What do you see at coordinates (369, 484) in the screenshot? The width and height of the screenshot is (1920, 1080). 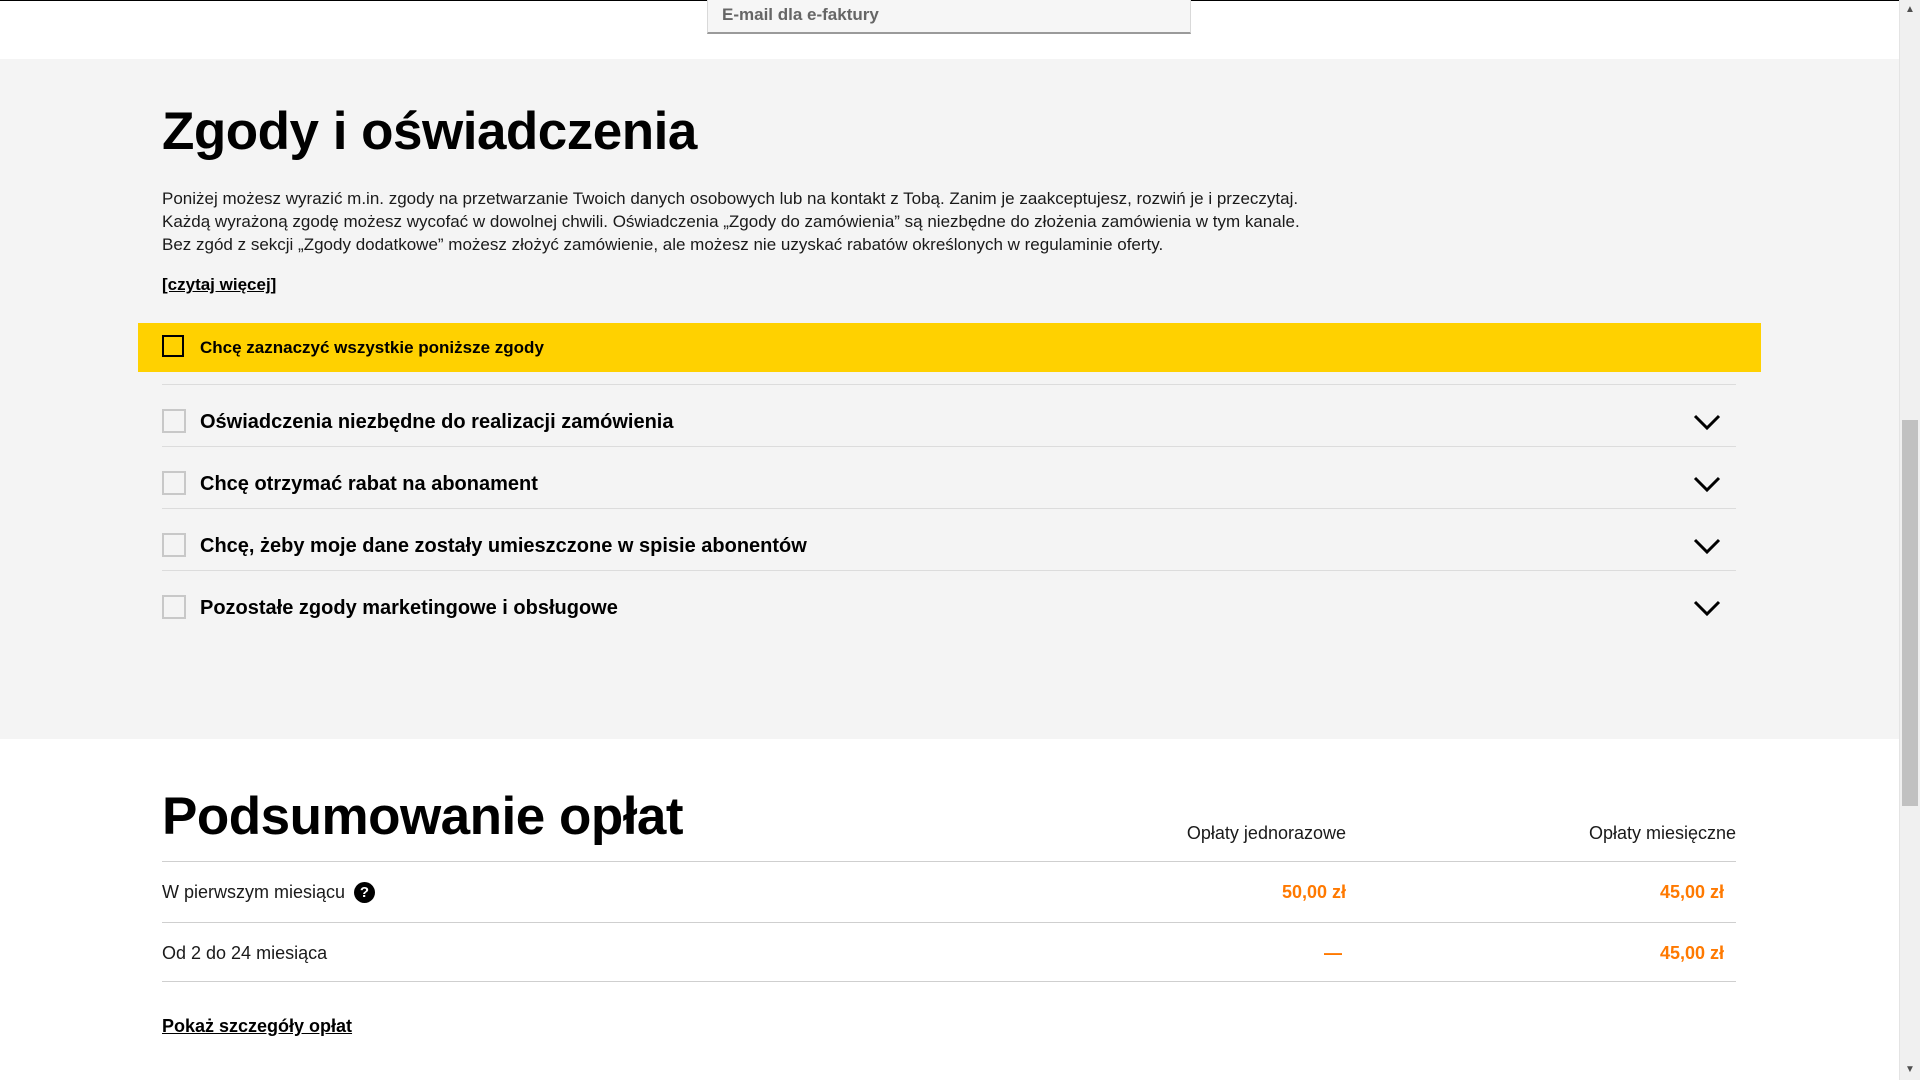 I see `consent-item-label: Chcę otrzymać rabat na abonament` at bounding box center [369, 484].